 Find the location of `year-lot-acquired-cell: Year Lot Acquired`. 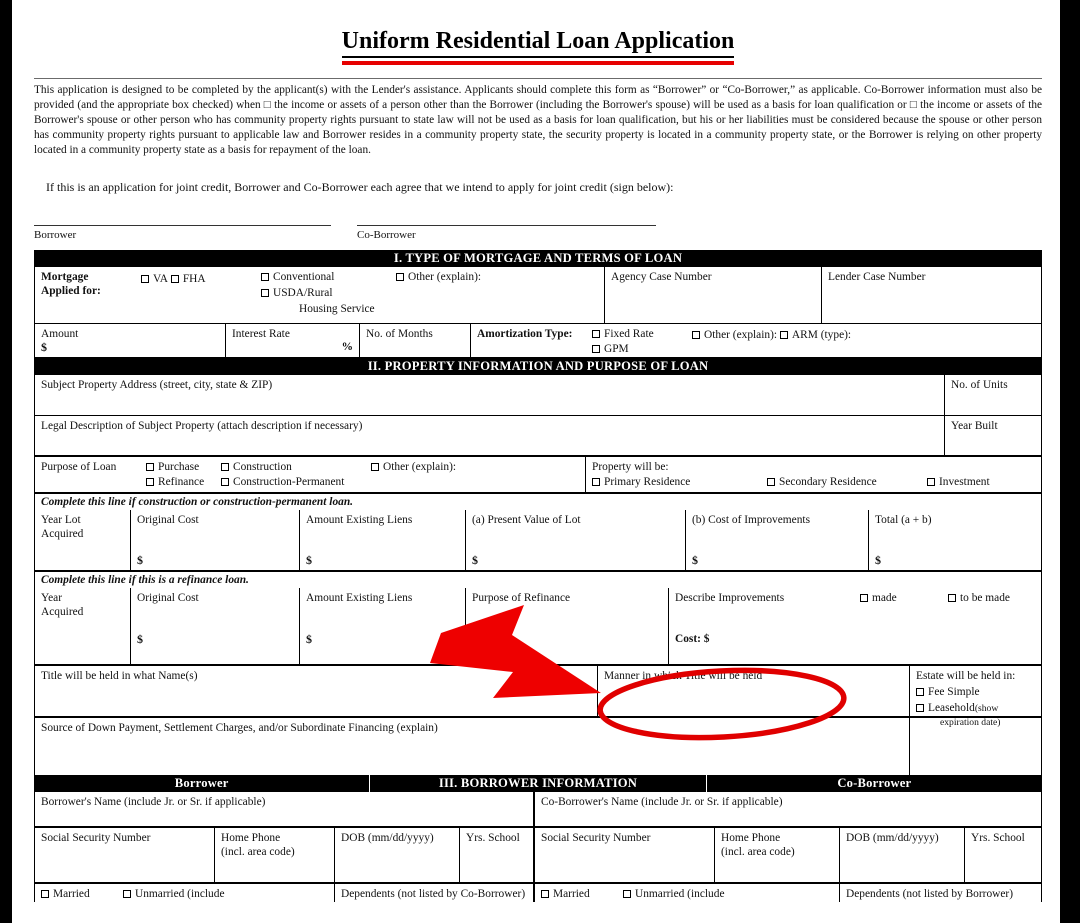

year-lot-acquired-cell: Year Lot Acquired is located at coordinates (83, 540).